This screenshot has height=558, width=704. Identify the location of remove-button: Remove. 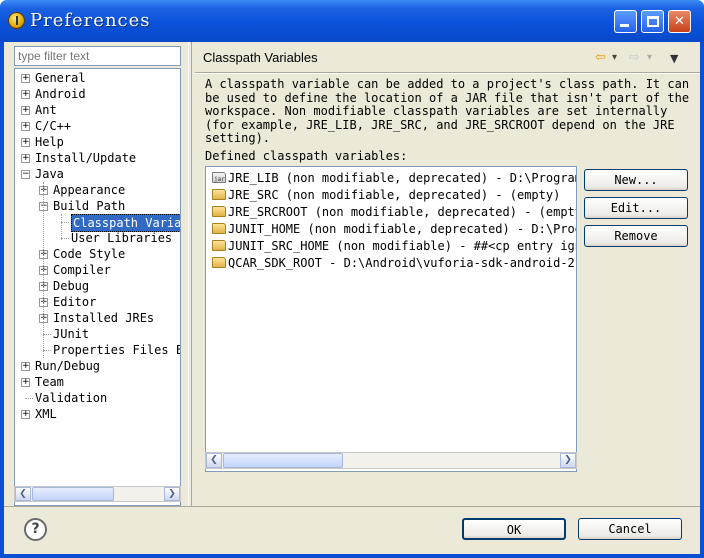
(636, 236).